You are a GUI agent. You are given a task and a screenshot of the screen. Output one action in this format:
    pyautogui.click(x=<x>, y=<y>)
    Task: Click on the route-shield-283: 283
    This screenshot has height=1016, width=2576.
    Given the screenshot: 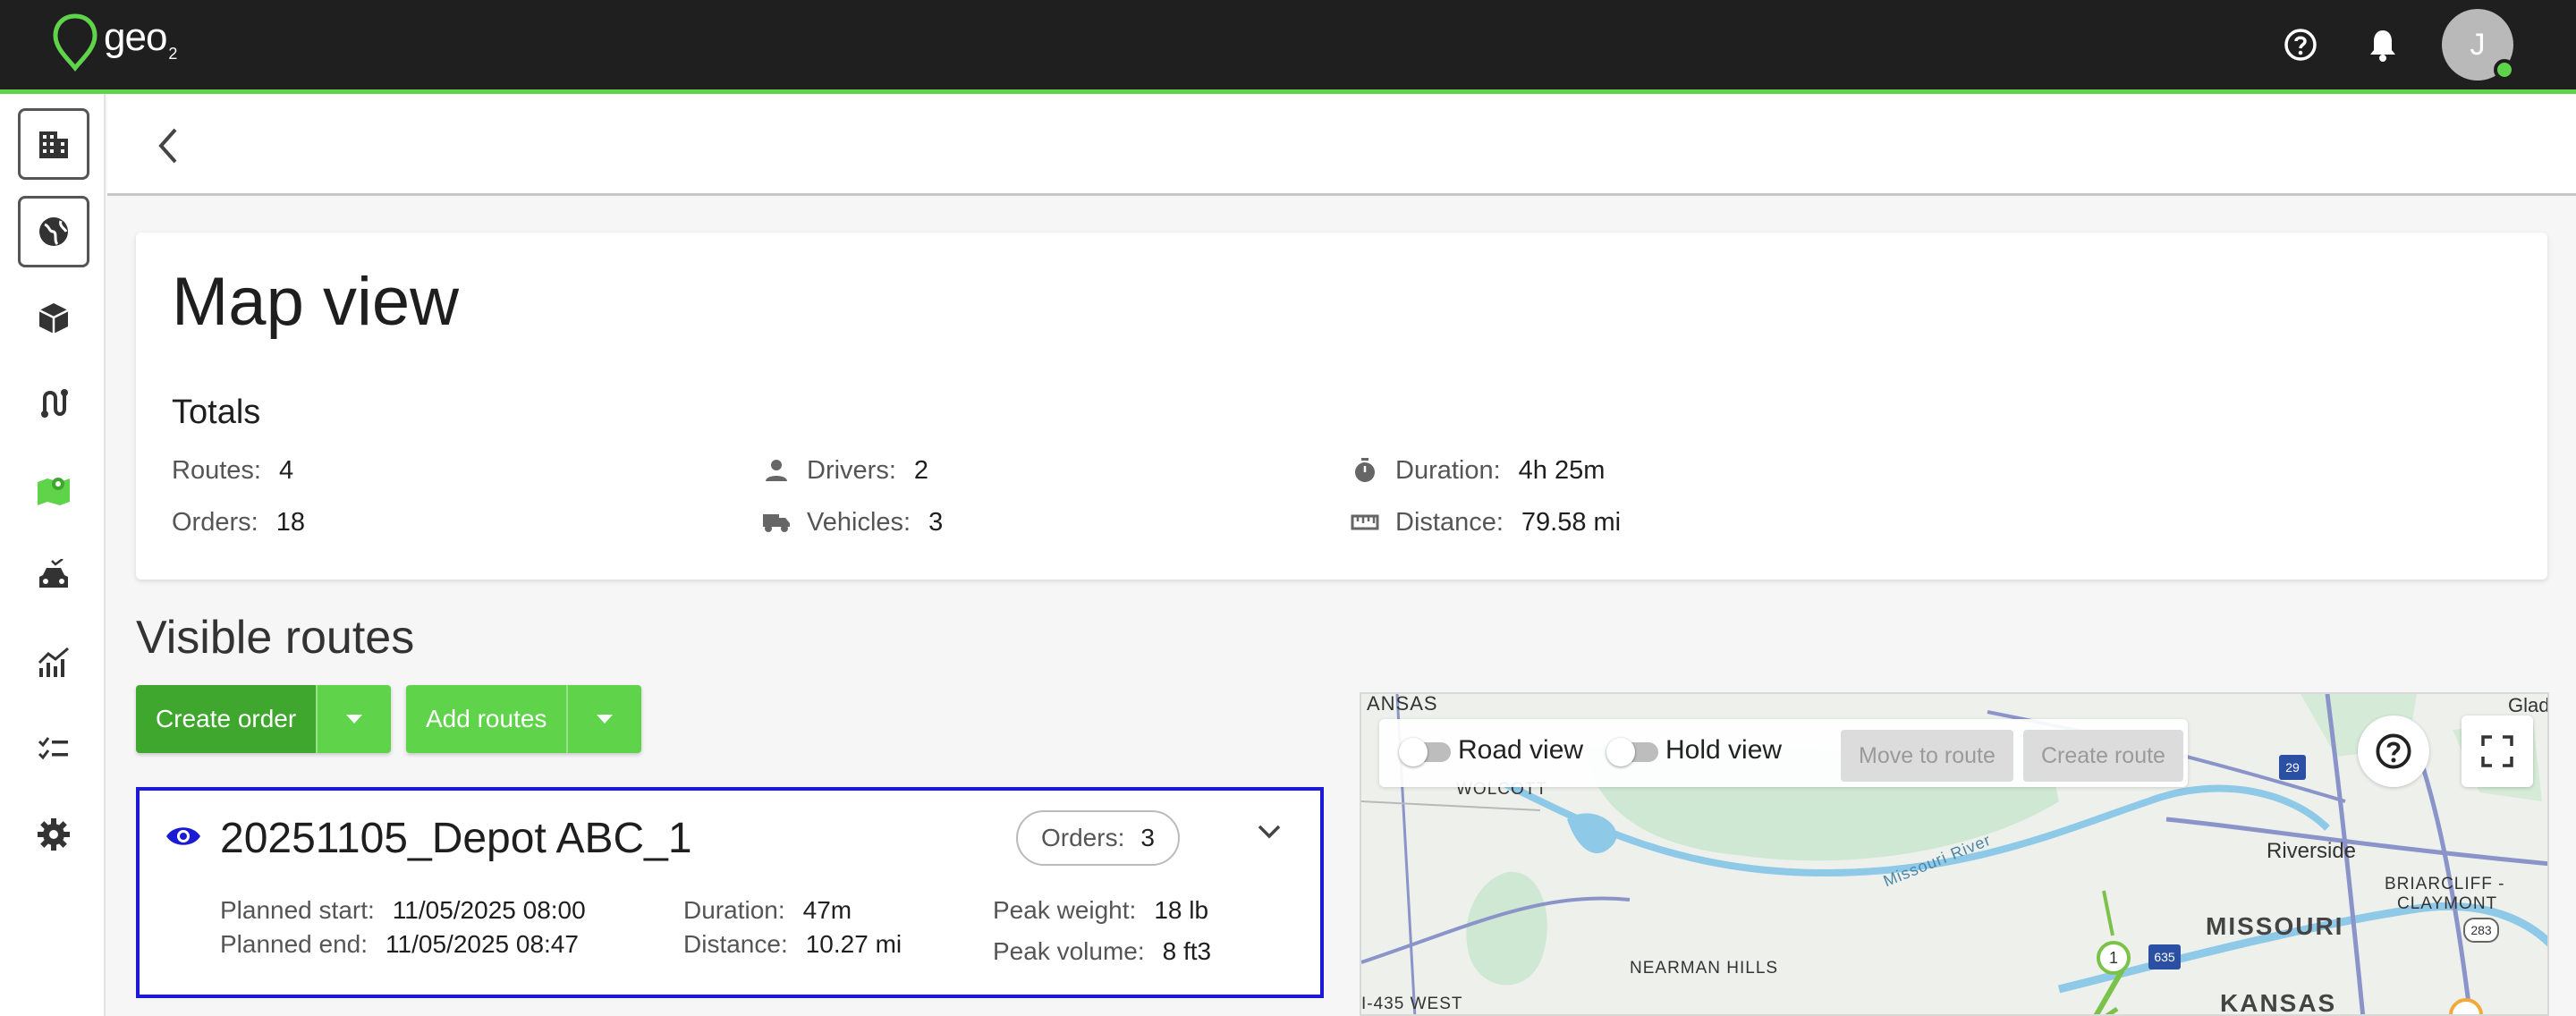 What is the action you would take?
    pyautogui.click(x=2481, y=930)
    